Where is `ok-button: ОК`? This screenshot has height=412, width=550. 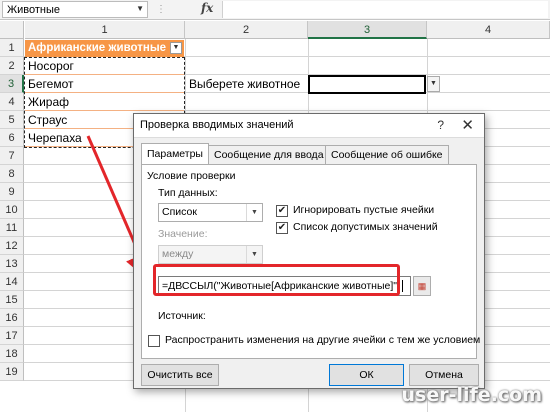
ok-button: ОК is located at coordinates (366, 375).